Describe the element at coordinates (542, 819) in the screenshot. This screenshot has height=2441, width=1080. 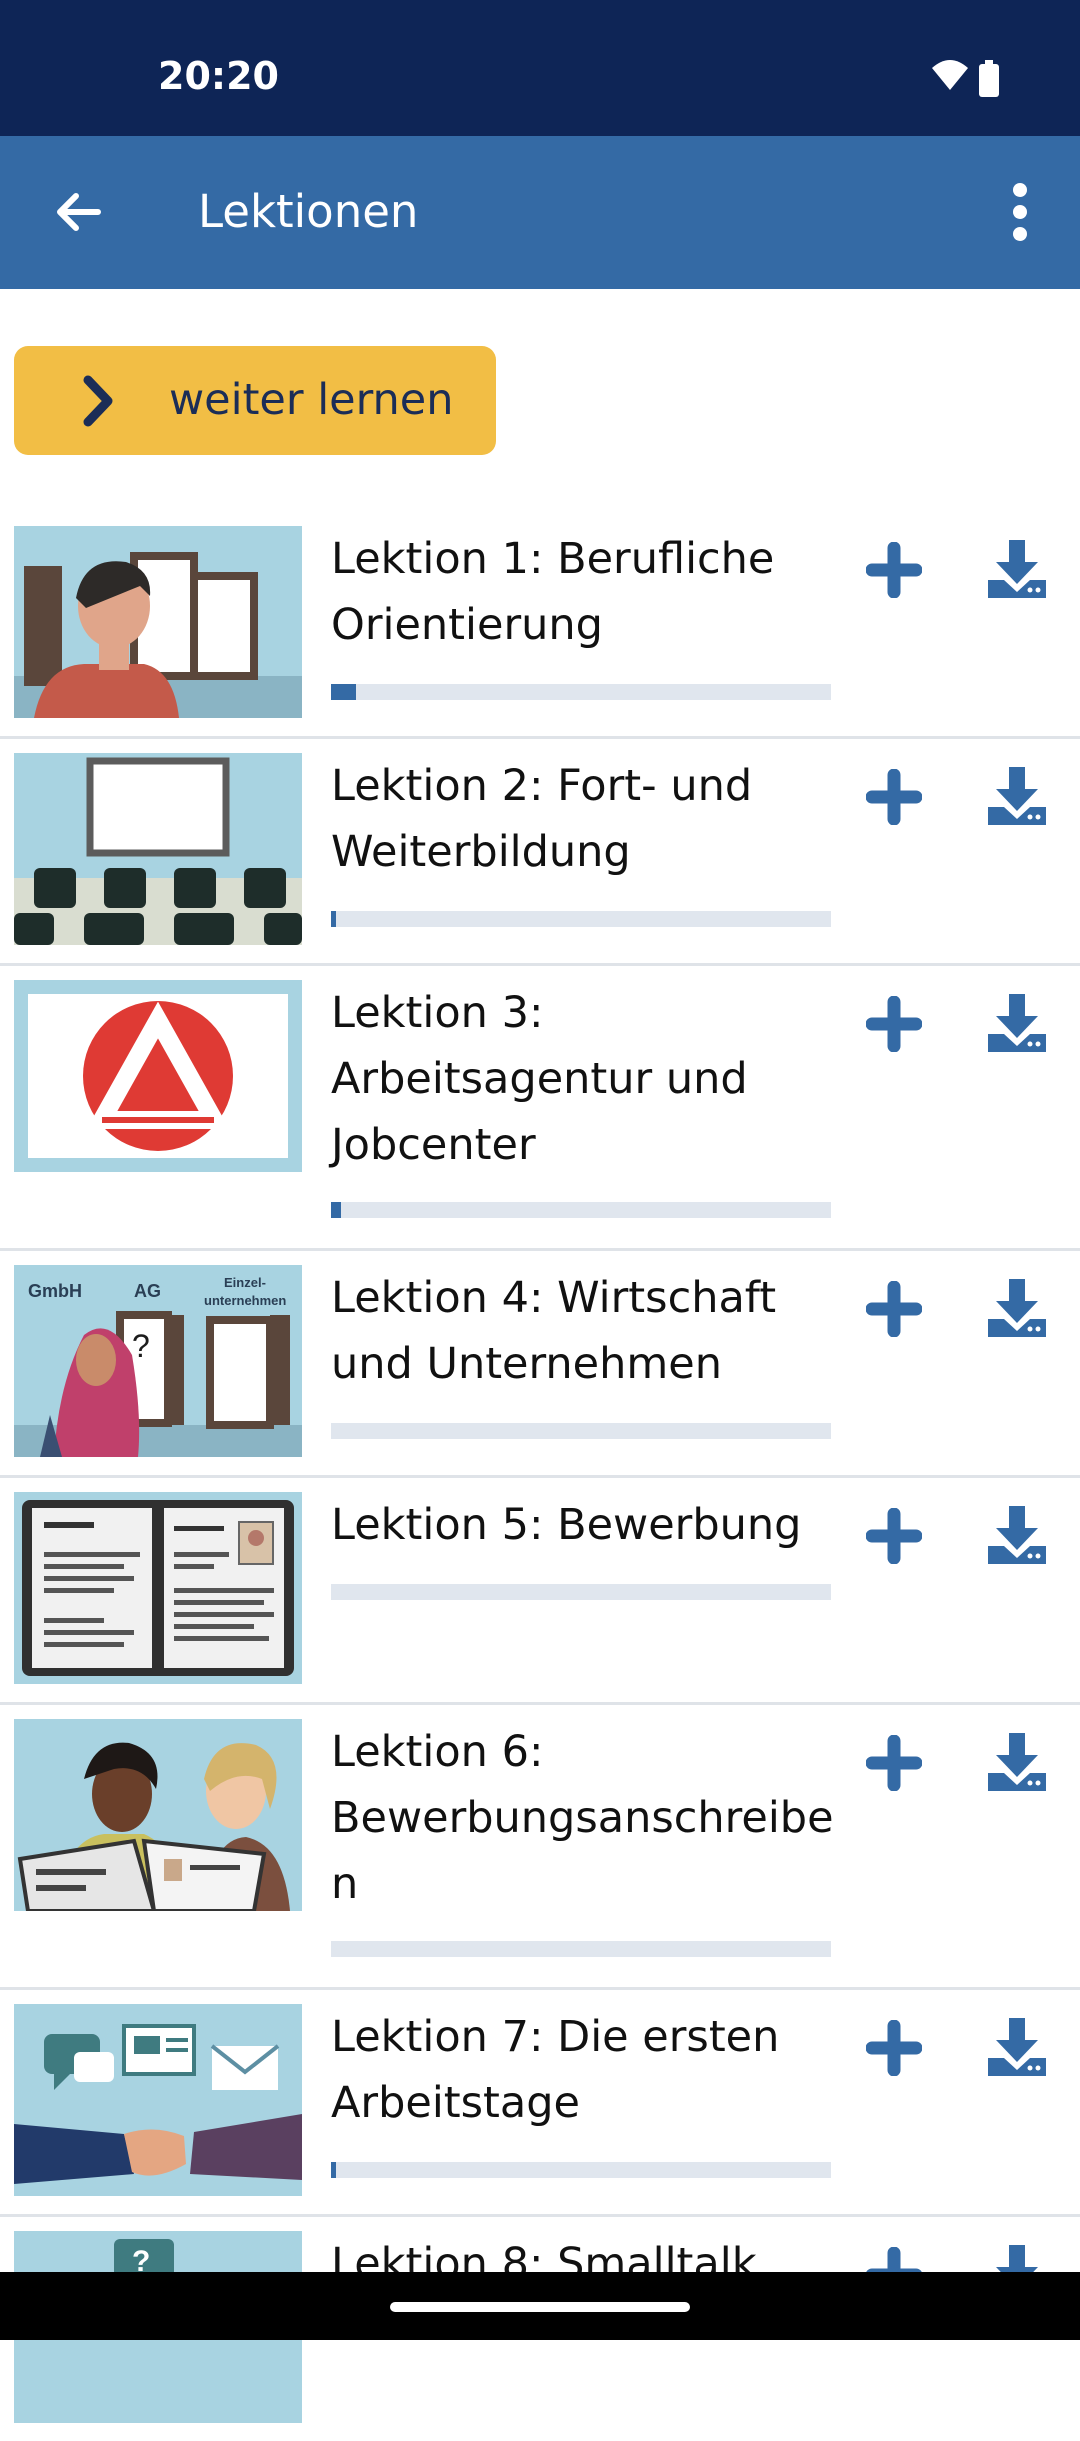
I see `lesson-title: Lektion 2: Fort- und Weiterbildung` at that location.